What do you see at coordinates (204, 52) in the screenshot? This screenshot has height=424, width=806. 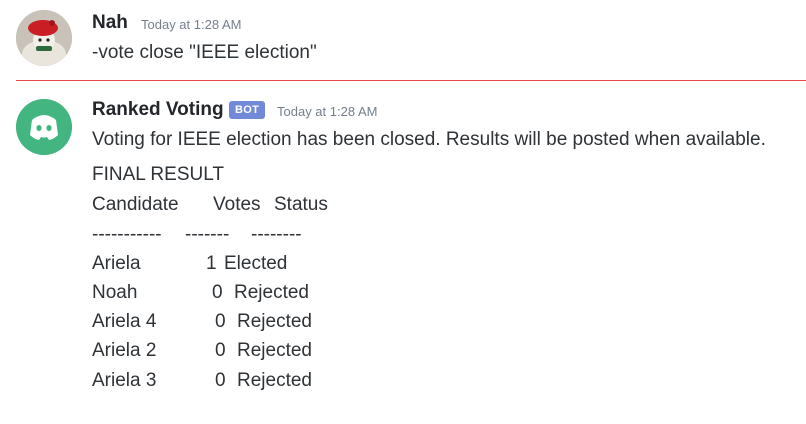 I see `message-content: -vote close "IEEE election"` at bounding box center [204, 52].